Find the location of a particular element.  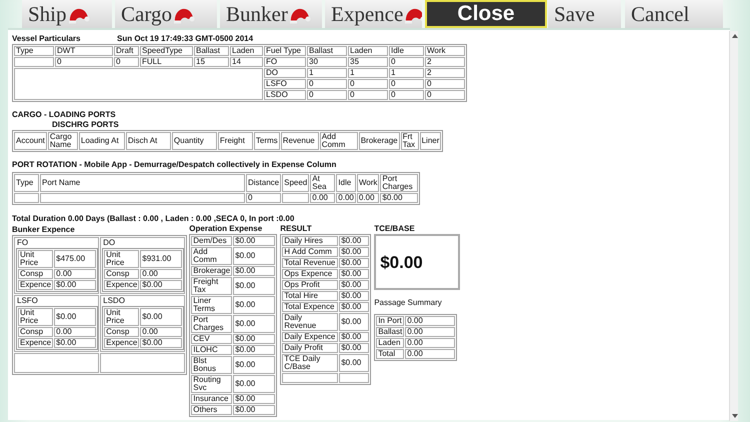

row-label: Insurance is located at coordinates (211, 399).